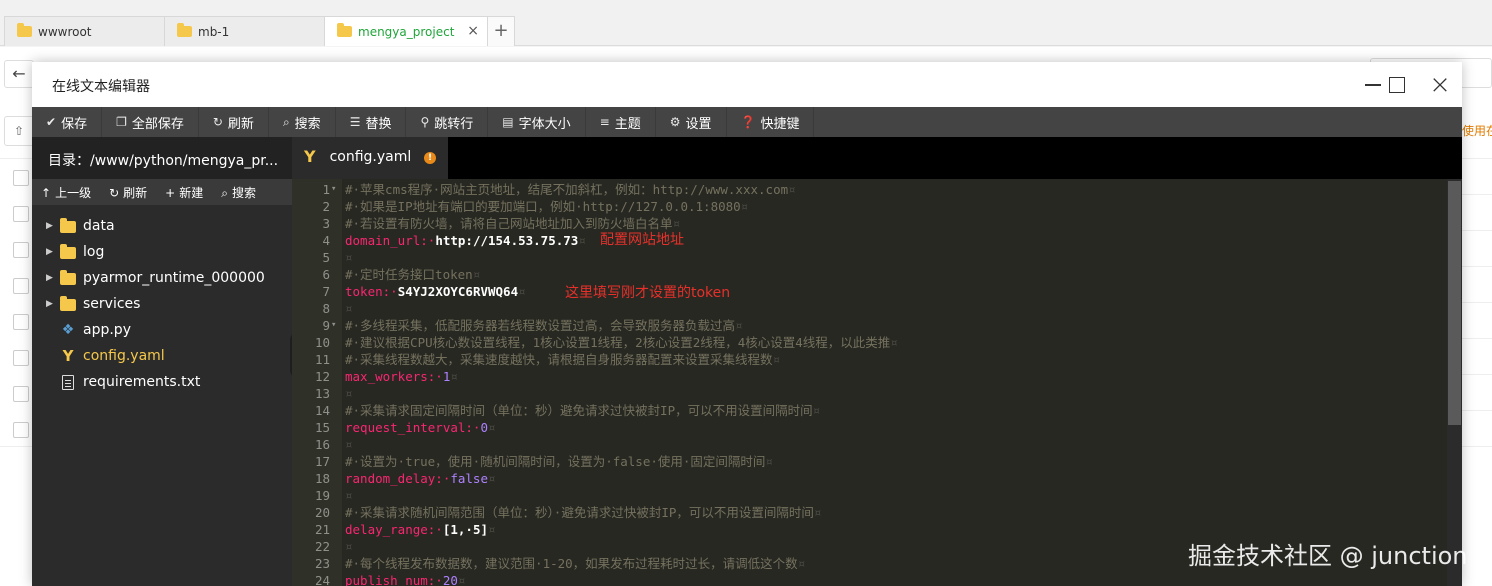  Describe the element at coordinates (322, 529) in the screenshot. I see `line-number: 21` at that location.